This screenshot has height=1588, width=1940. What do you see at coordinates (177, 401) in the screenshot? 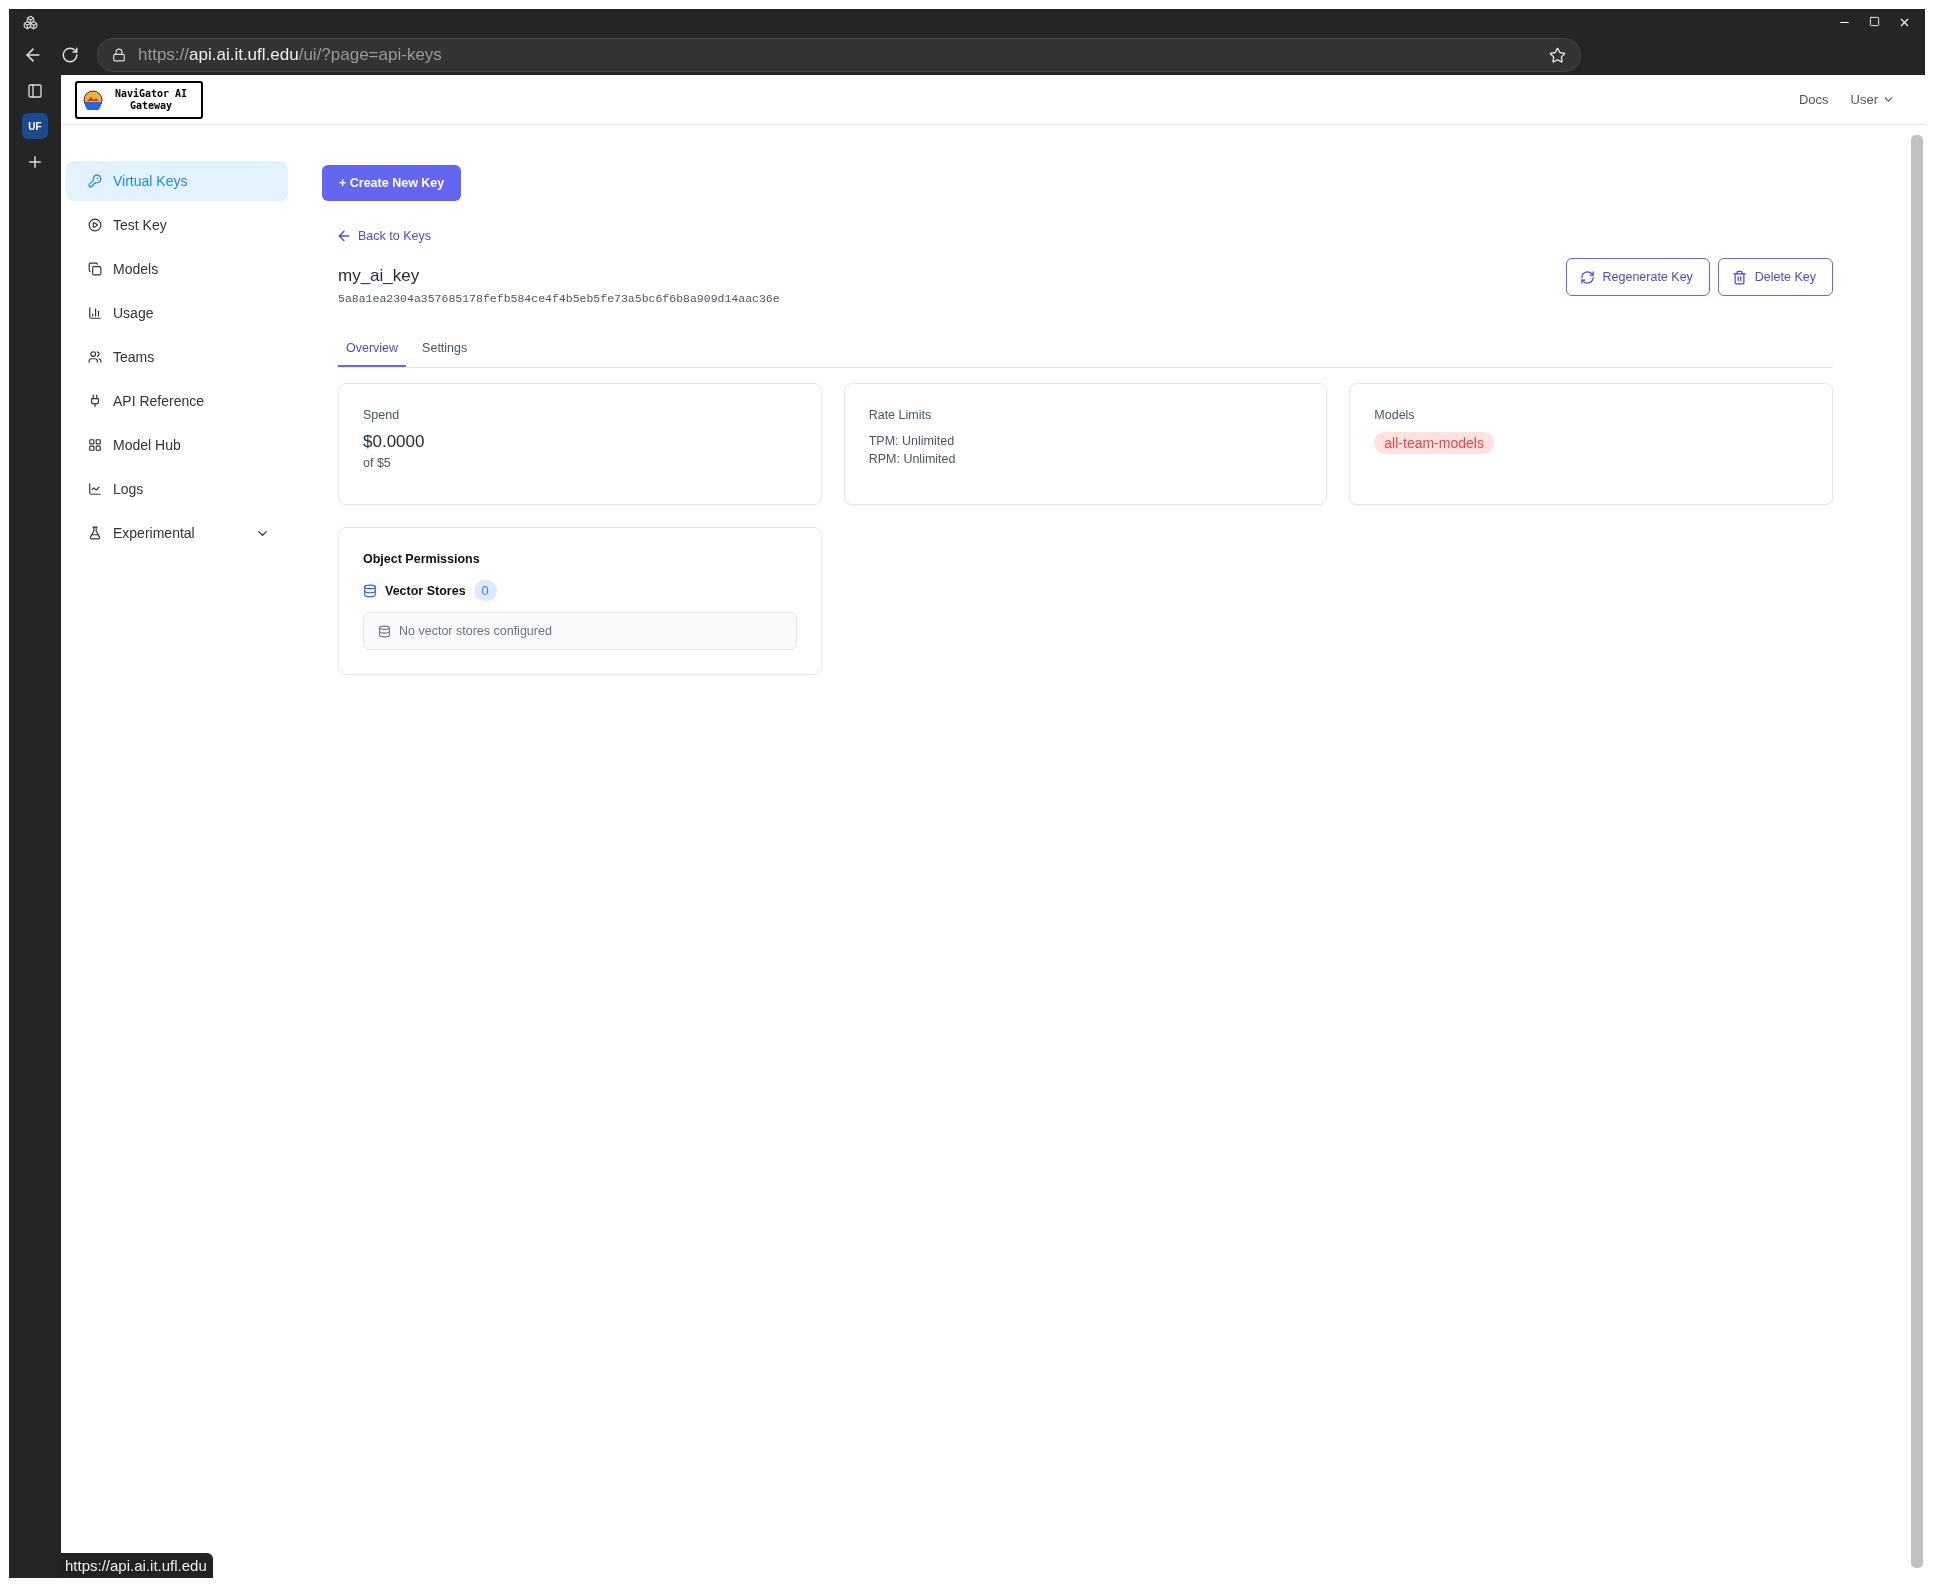
I see `sidebar-item: API Reference` at bounding box center [177, 401].